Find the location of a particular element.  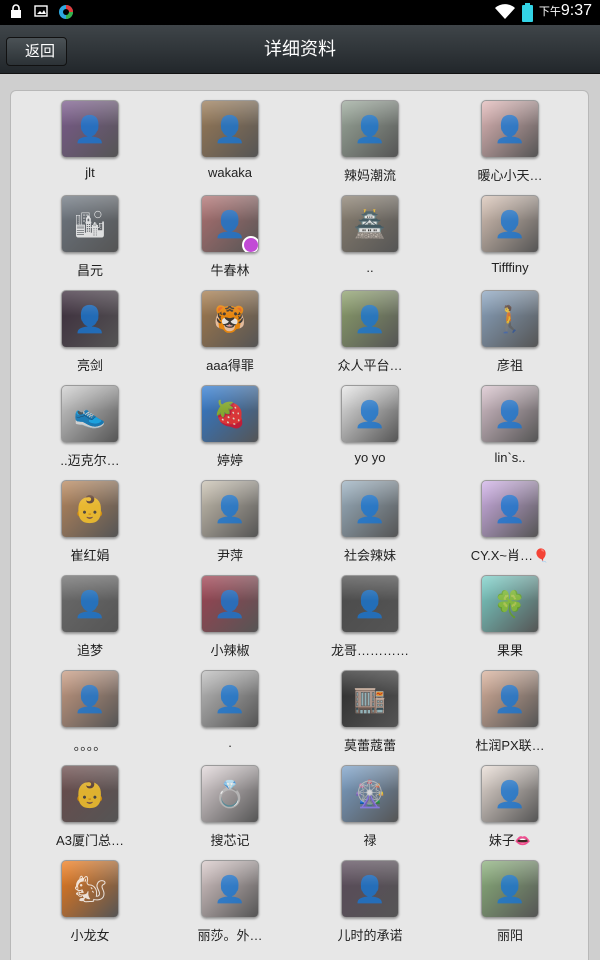

contact-item: 👤 yo yo is located at coordinates (370, 430).